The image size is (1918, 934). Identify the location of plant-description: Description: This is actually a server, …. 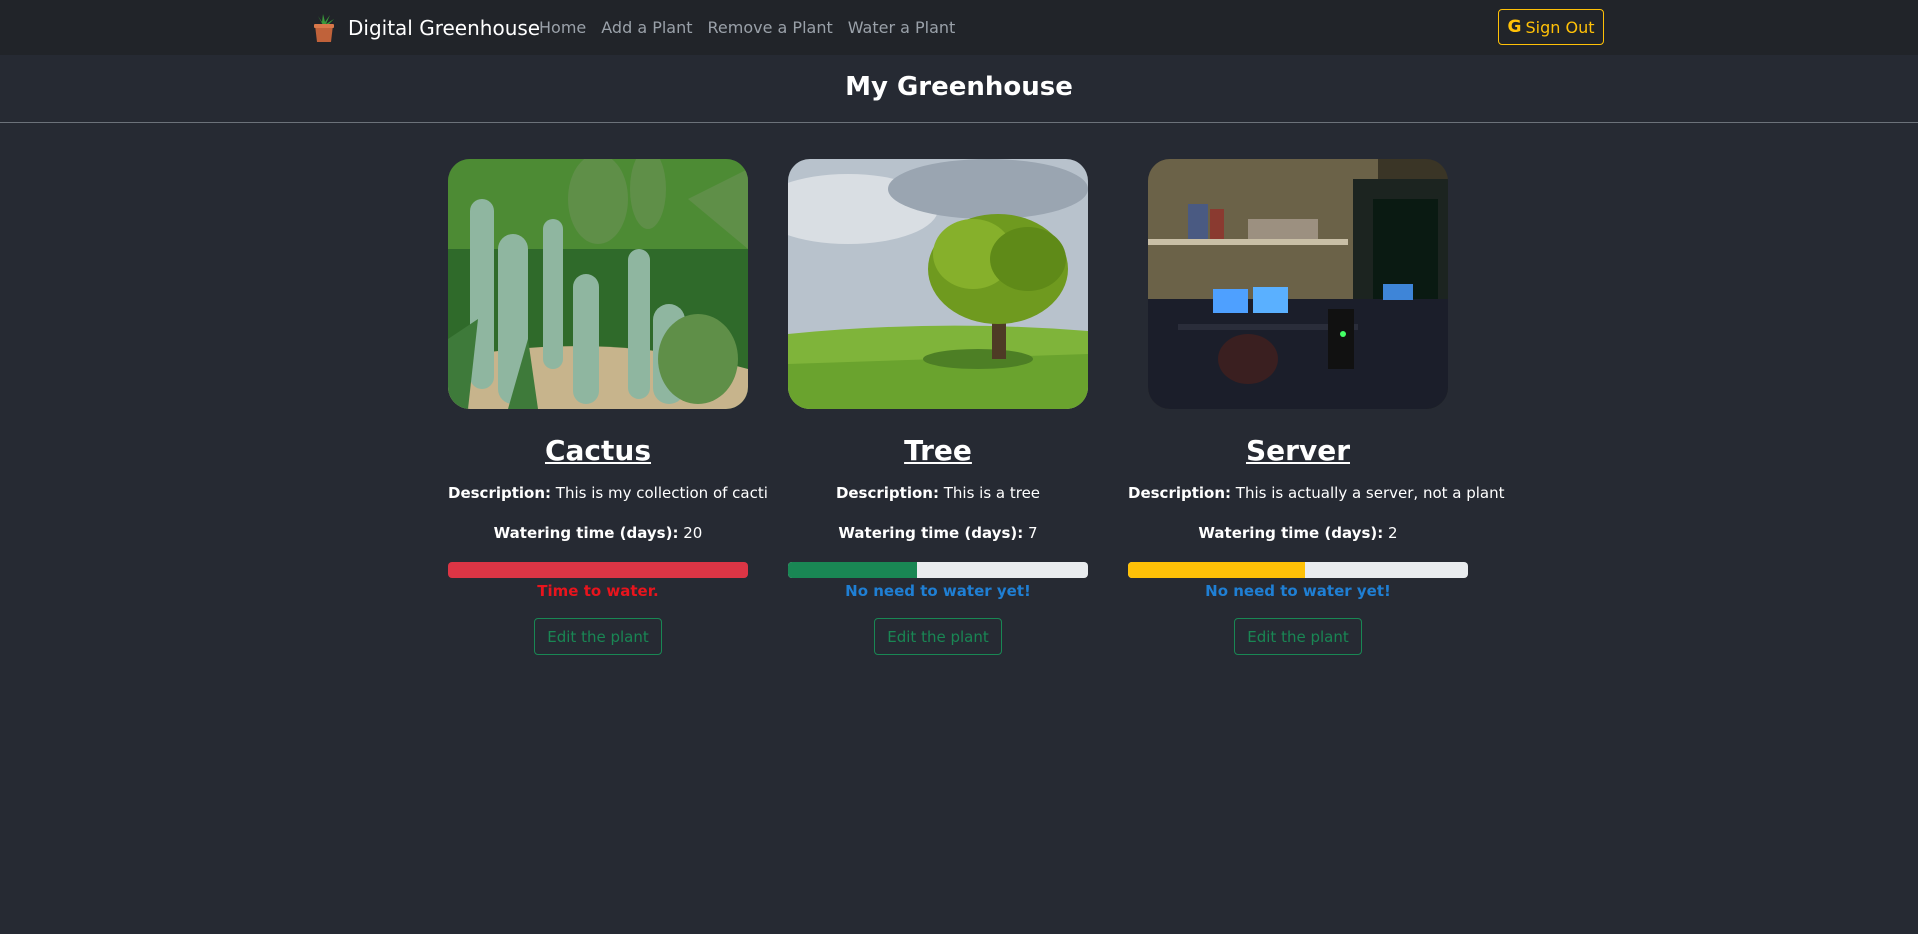
(1316, 493).